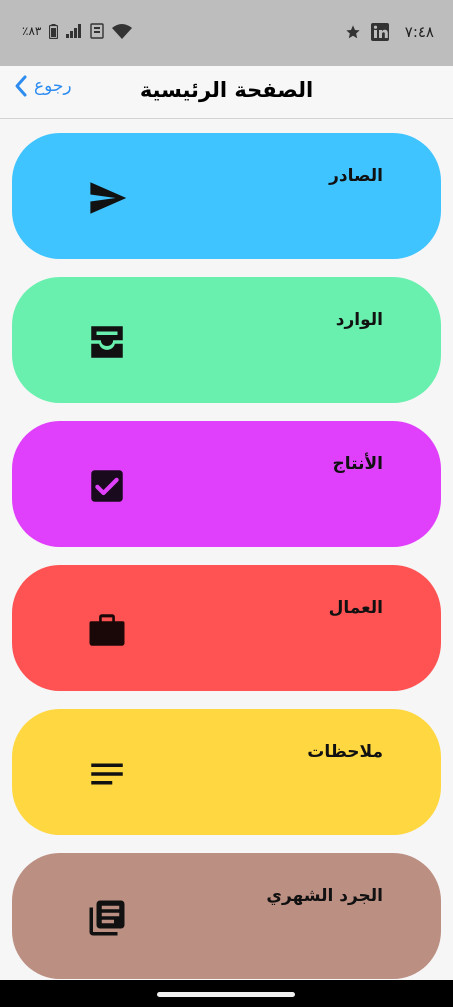 This screenshot has width=453, height=1007. Describe the element at coordinates (108, 198) in the screenshot. I see `send-icon` at that location.